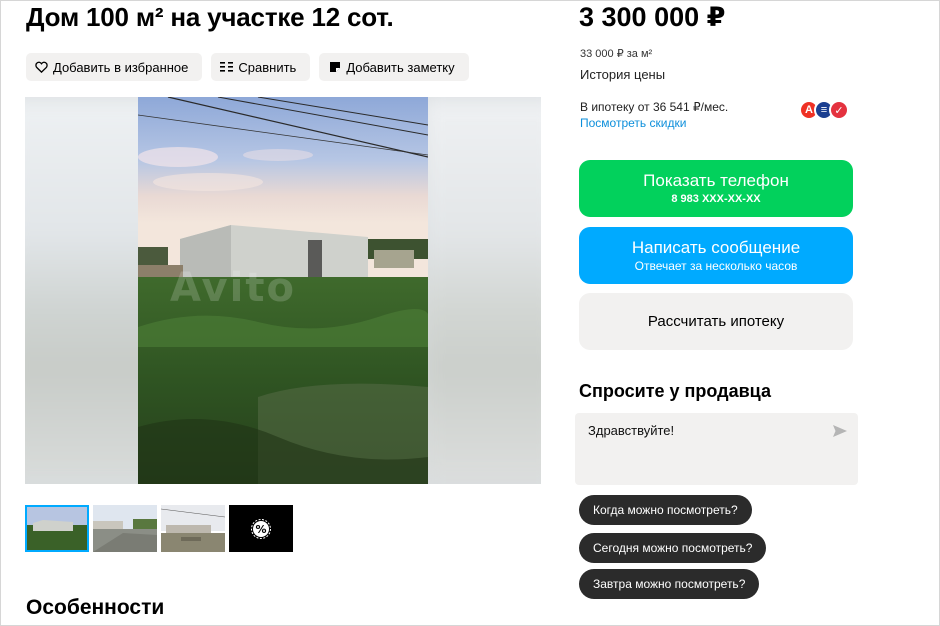  Describe the element at coordinates (716, 198) in the screenshot. I see `phone-number: 8 983 XXX-XX-XX` at that location.